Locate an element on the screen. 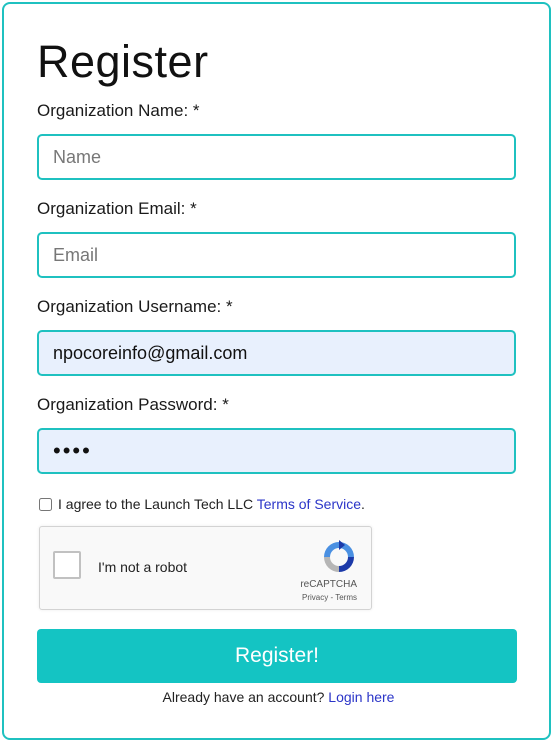  recaptcha-logo-icon is located at coordinates (339, 556).